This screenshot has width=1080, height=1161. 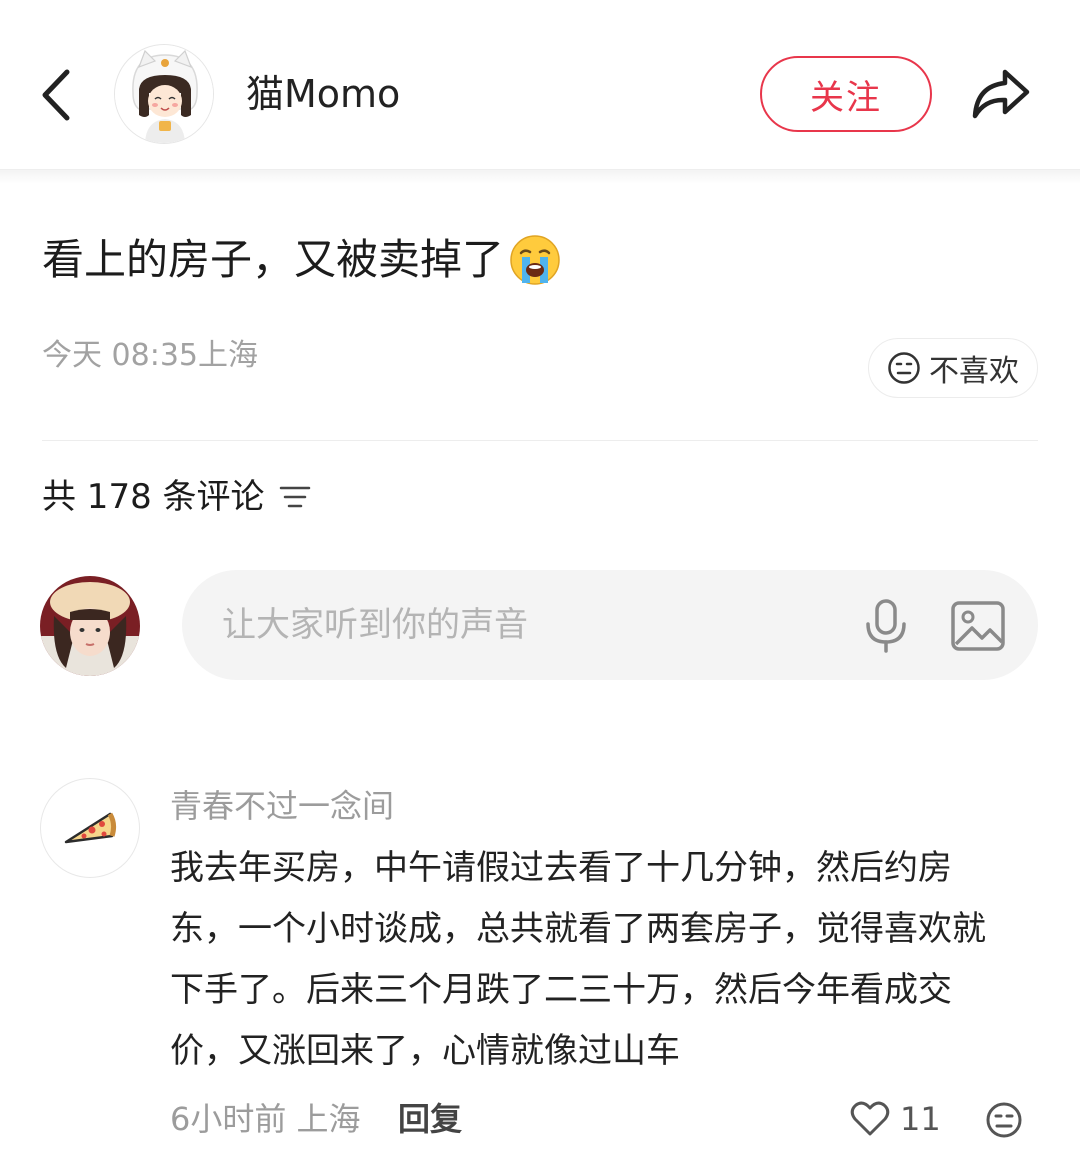 I want to click on comment-count-row: 共 178 条评论, so click(x=176, y=497).